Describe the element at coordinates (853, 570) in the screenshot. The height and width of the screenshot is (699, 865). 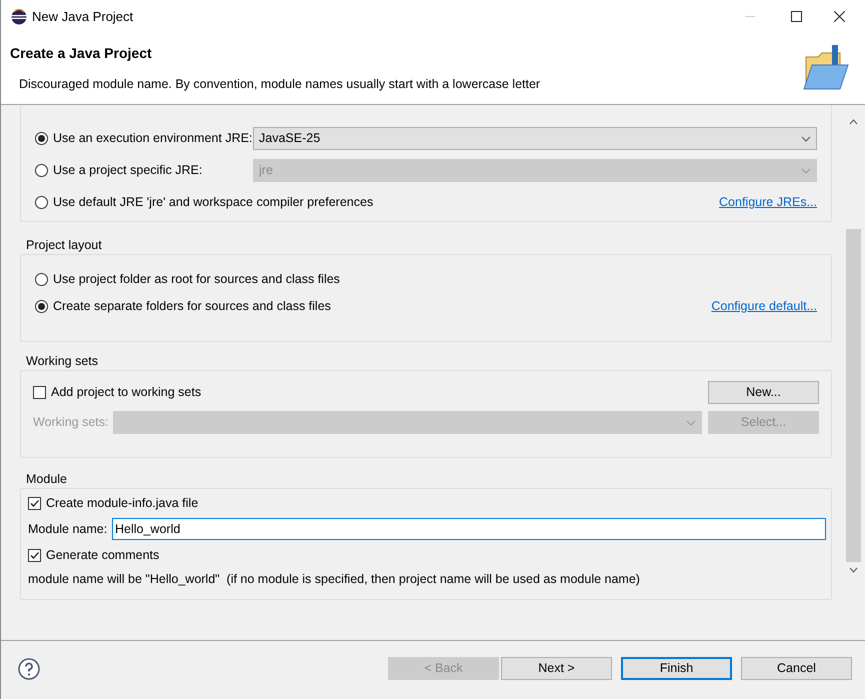
I see `scroll-down-icon` at that location.